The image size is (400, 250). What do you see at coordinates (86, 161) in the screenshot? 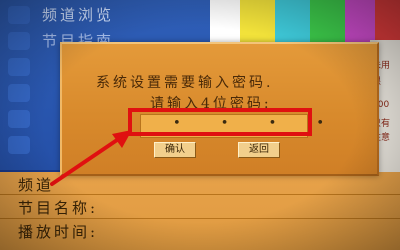
I see `arrow-shaft` at bounding box center [86, 161].